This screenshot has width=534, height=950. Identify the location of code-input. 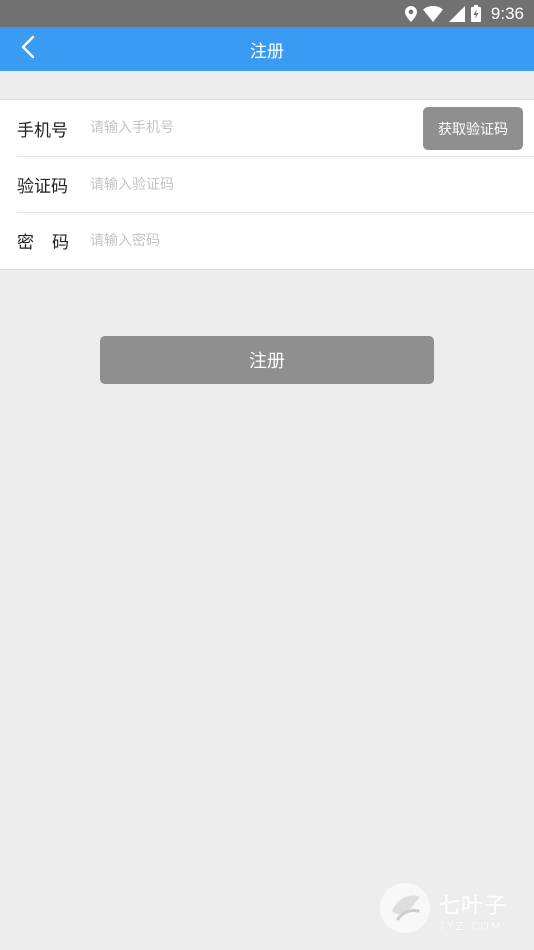
(240, 184).